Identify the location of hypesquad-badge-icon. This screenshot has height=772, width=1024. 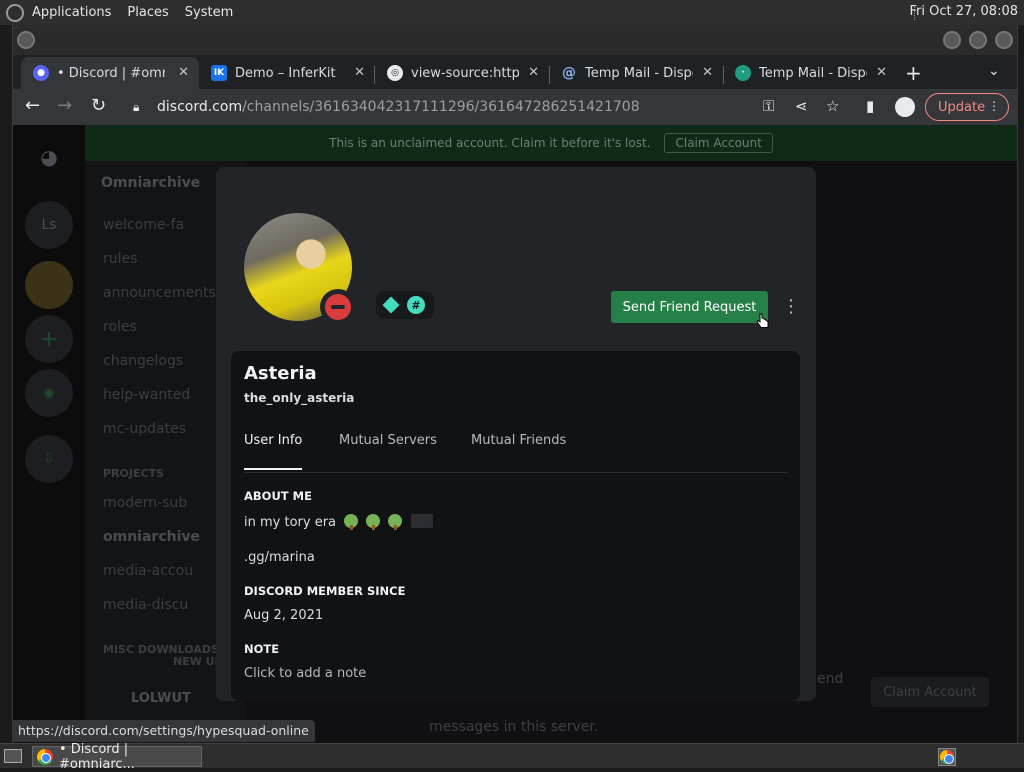
(391, 305).